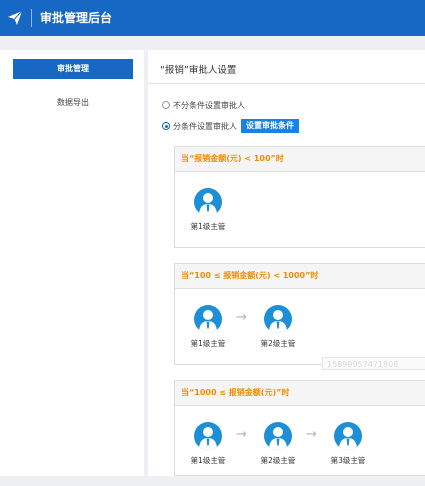 Image resolution: width=425 pixels, height=486 pixels. I want to click on condition-header: 当“100 ≤ 报销金额(元) < 1000”时, so click(300, 276).